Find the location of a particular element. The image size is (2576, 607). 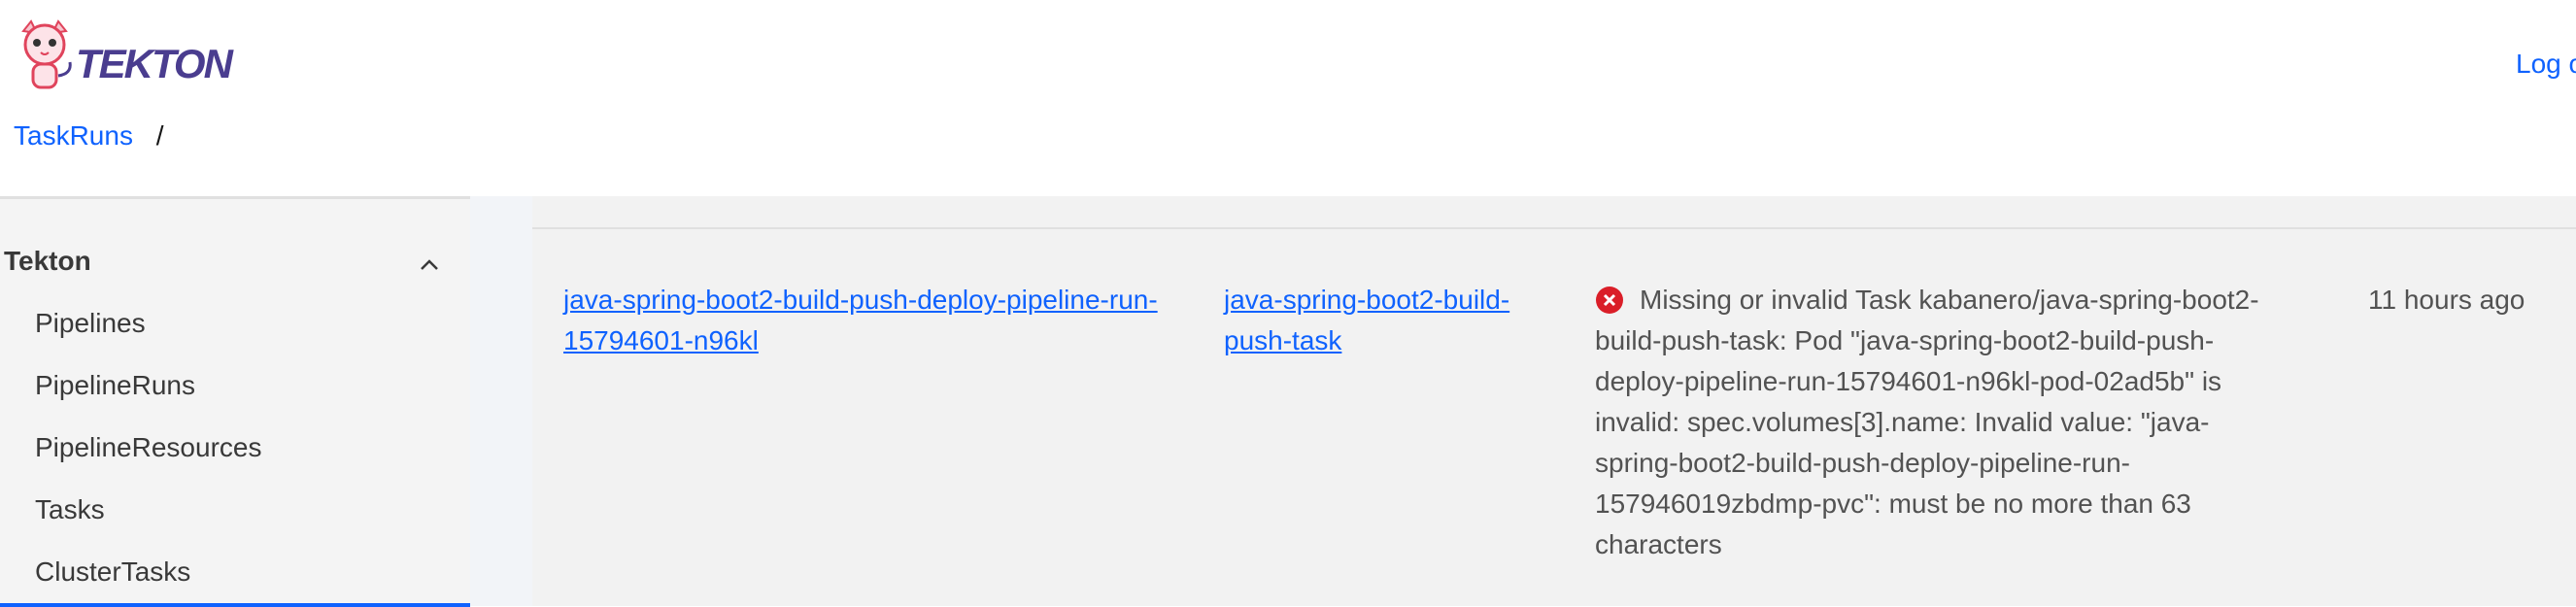

brand-wordmark: TEKTON is located at coordinates (154, 63).